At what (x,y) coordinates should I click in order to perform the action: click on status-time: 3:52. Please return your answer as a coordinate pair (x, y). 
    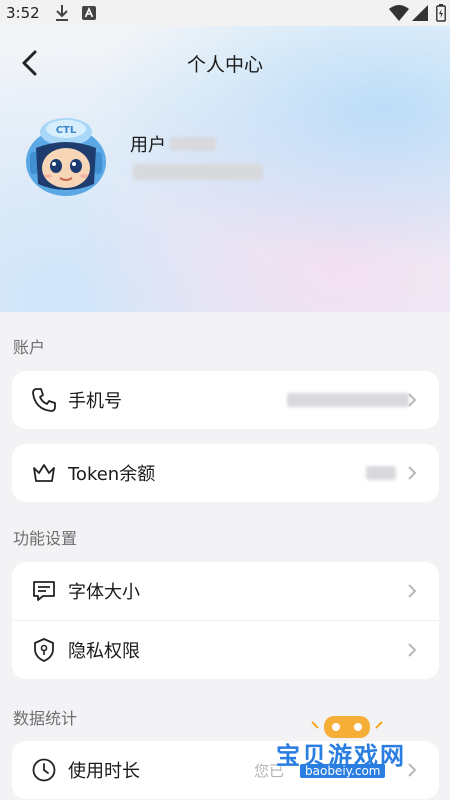
    Looking at the image, I should click on (23, 13).